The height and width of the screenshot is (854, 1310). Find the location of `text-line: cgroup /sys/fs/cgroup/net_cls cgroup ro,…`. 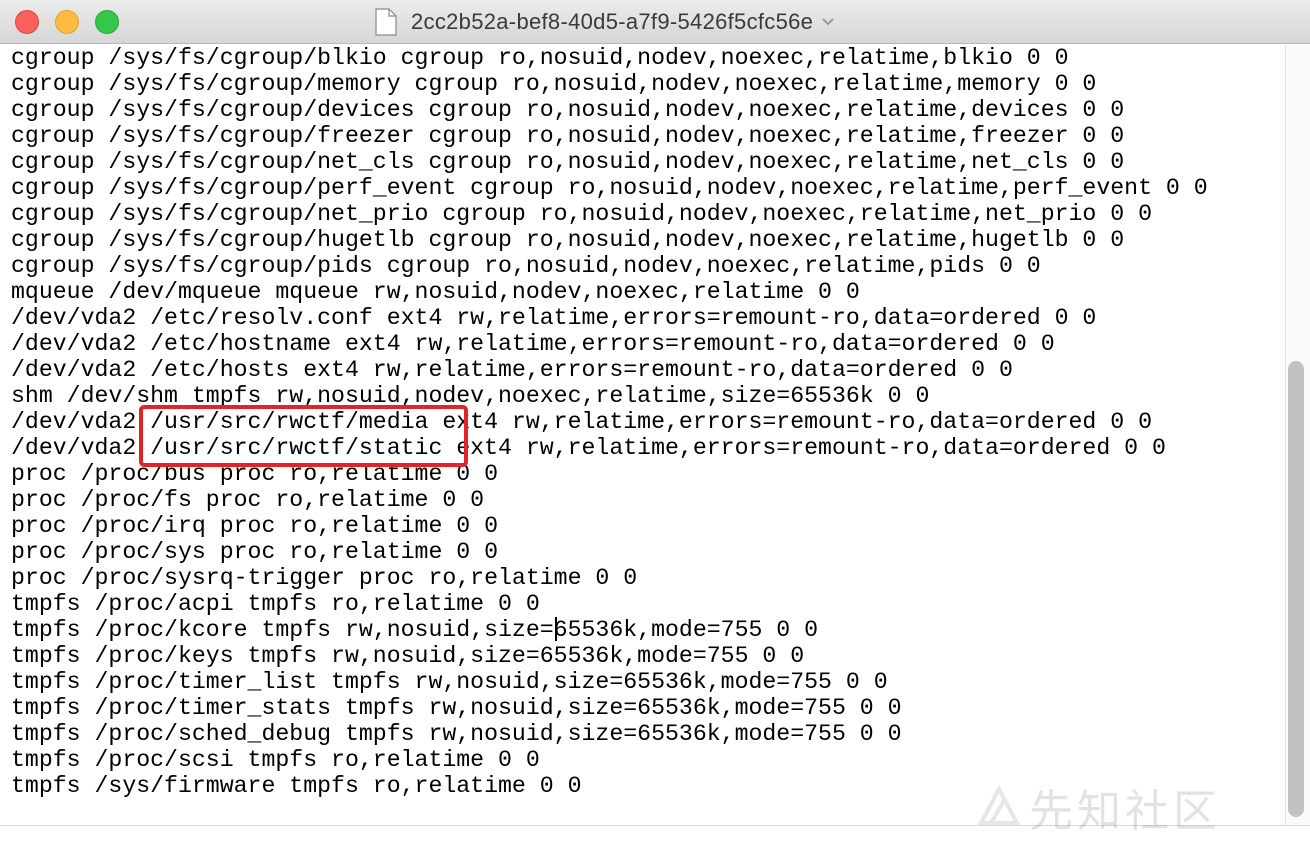

text-line: cgroup /sys/fs/cgroup/net_cls cgroup ro,… is located at coordinates (567, 162).